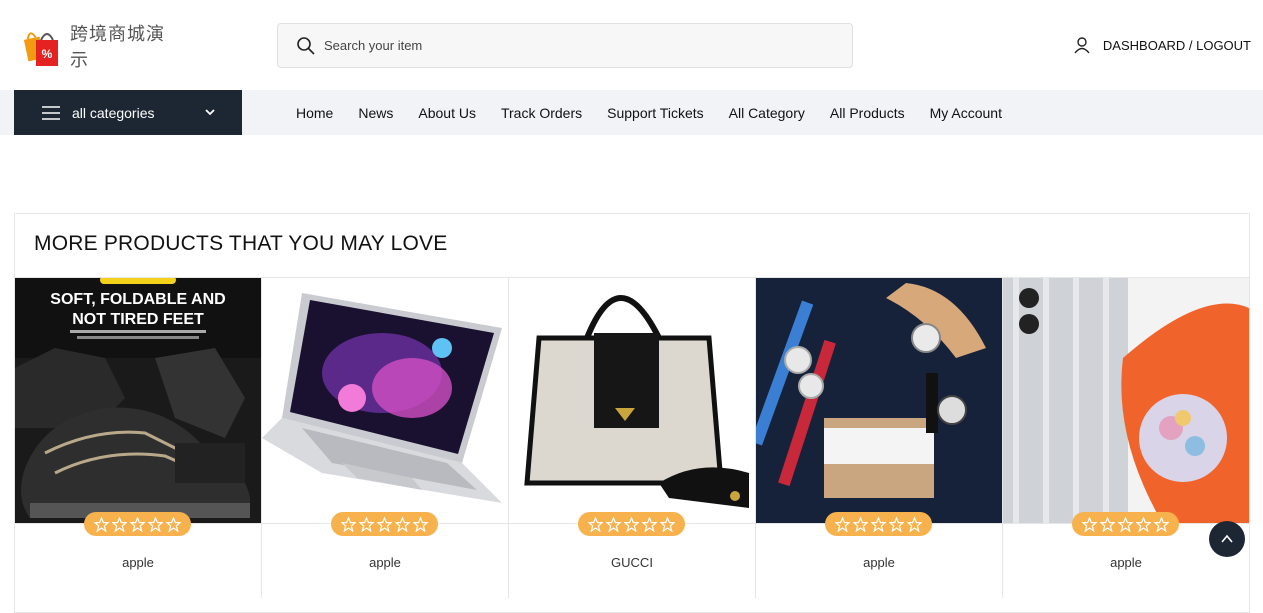  Describe the element at coordinates (314, 113) in the screenshot. I see `nav-item-home: Home` at that location.